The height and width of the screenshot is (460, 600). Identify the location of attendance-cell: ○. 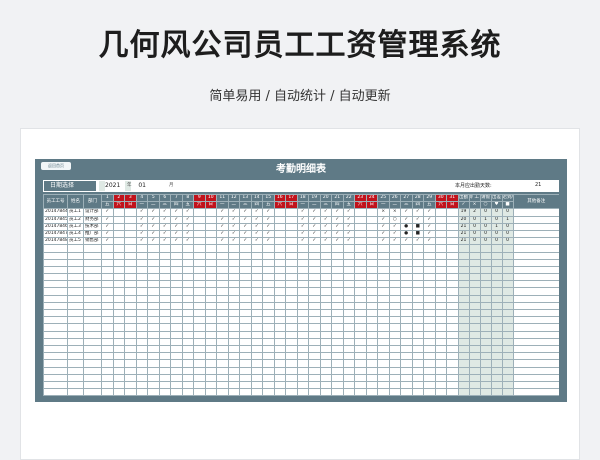
(394, 219).